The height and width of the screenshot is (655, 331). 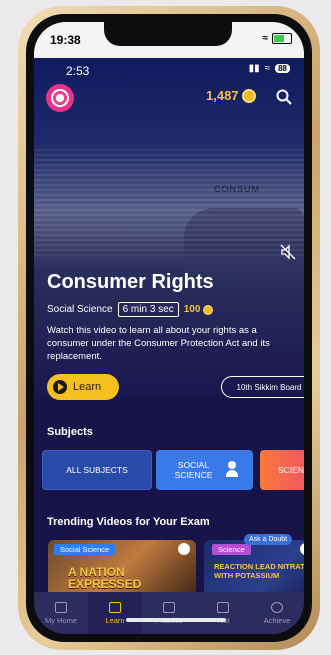 What do you see at coordinates (262, 387) in the screenshot?
I see `board-selector: 10th Sikkim Board` at bounding box center [262, 387].